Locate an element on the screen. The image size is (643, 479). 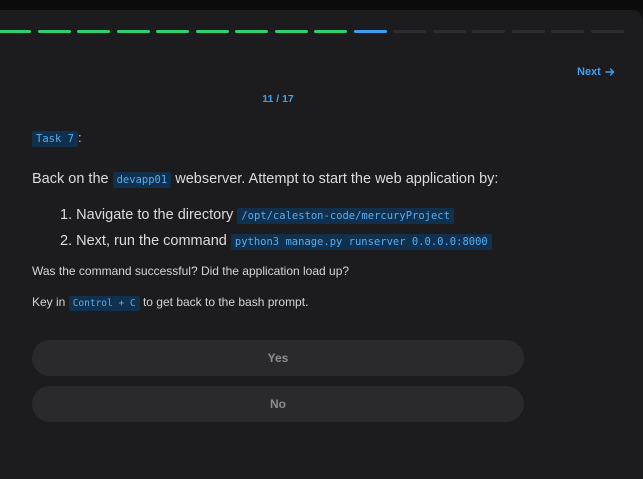
progress-bar is located at coordinates (312, 31).